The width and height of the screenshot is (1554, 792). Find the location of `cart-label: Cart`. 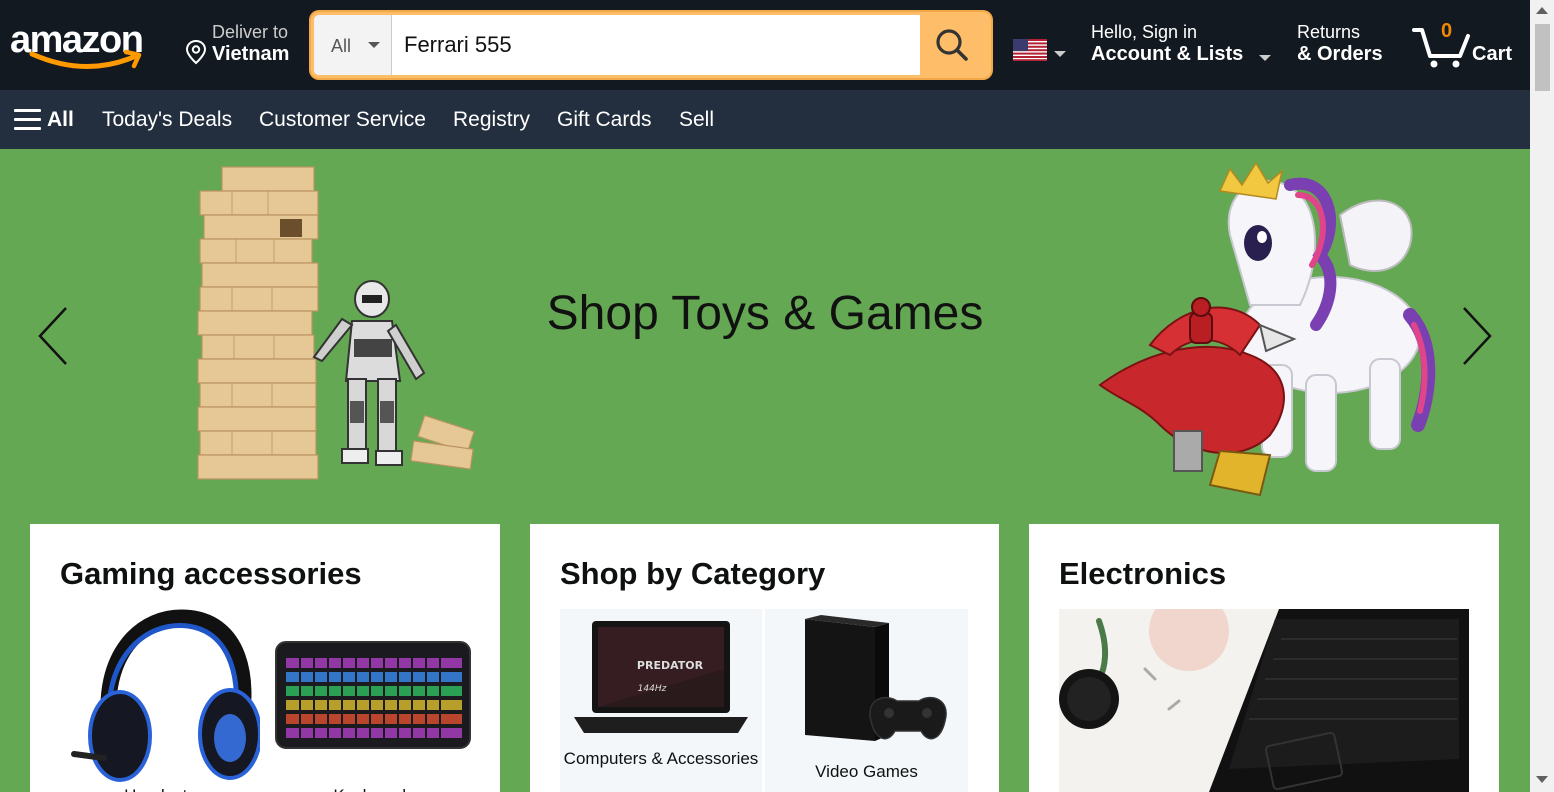

cart-label: Cart is located at coordinates (1492, 54).